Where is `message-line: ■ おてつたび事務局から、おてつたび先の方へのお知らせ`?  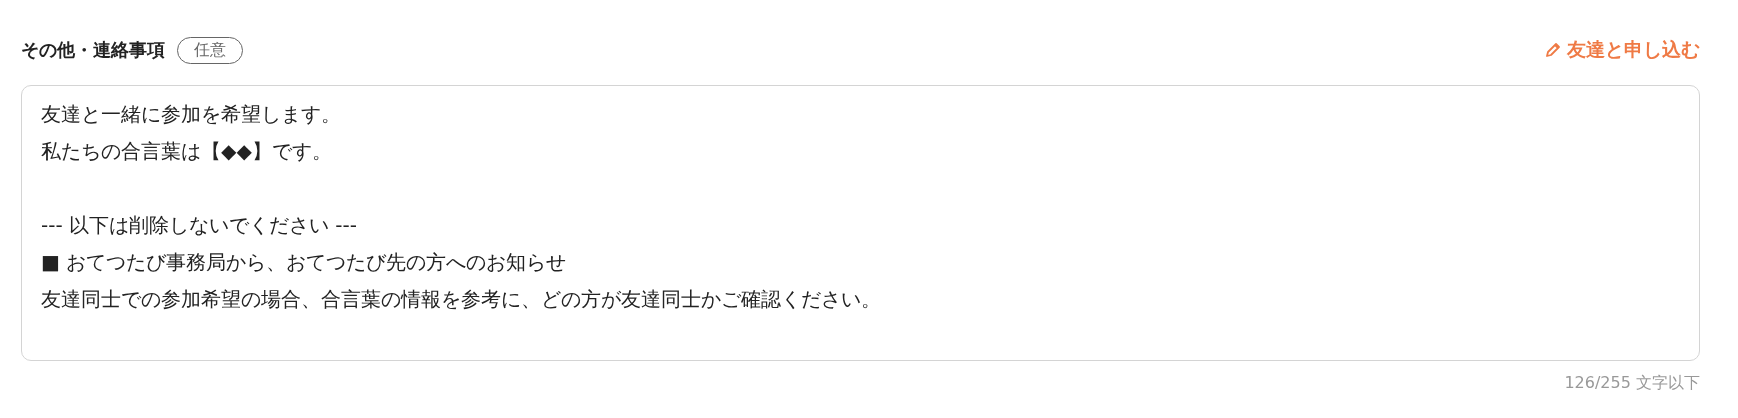
message-line: ■ おてつたび事務局から、おてつたび先の方へのお知らせ is located at coordinates (304, 262).